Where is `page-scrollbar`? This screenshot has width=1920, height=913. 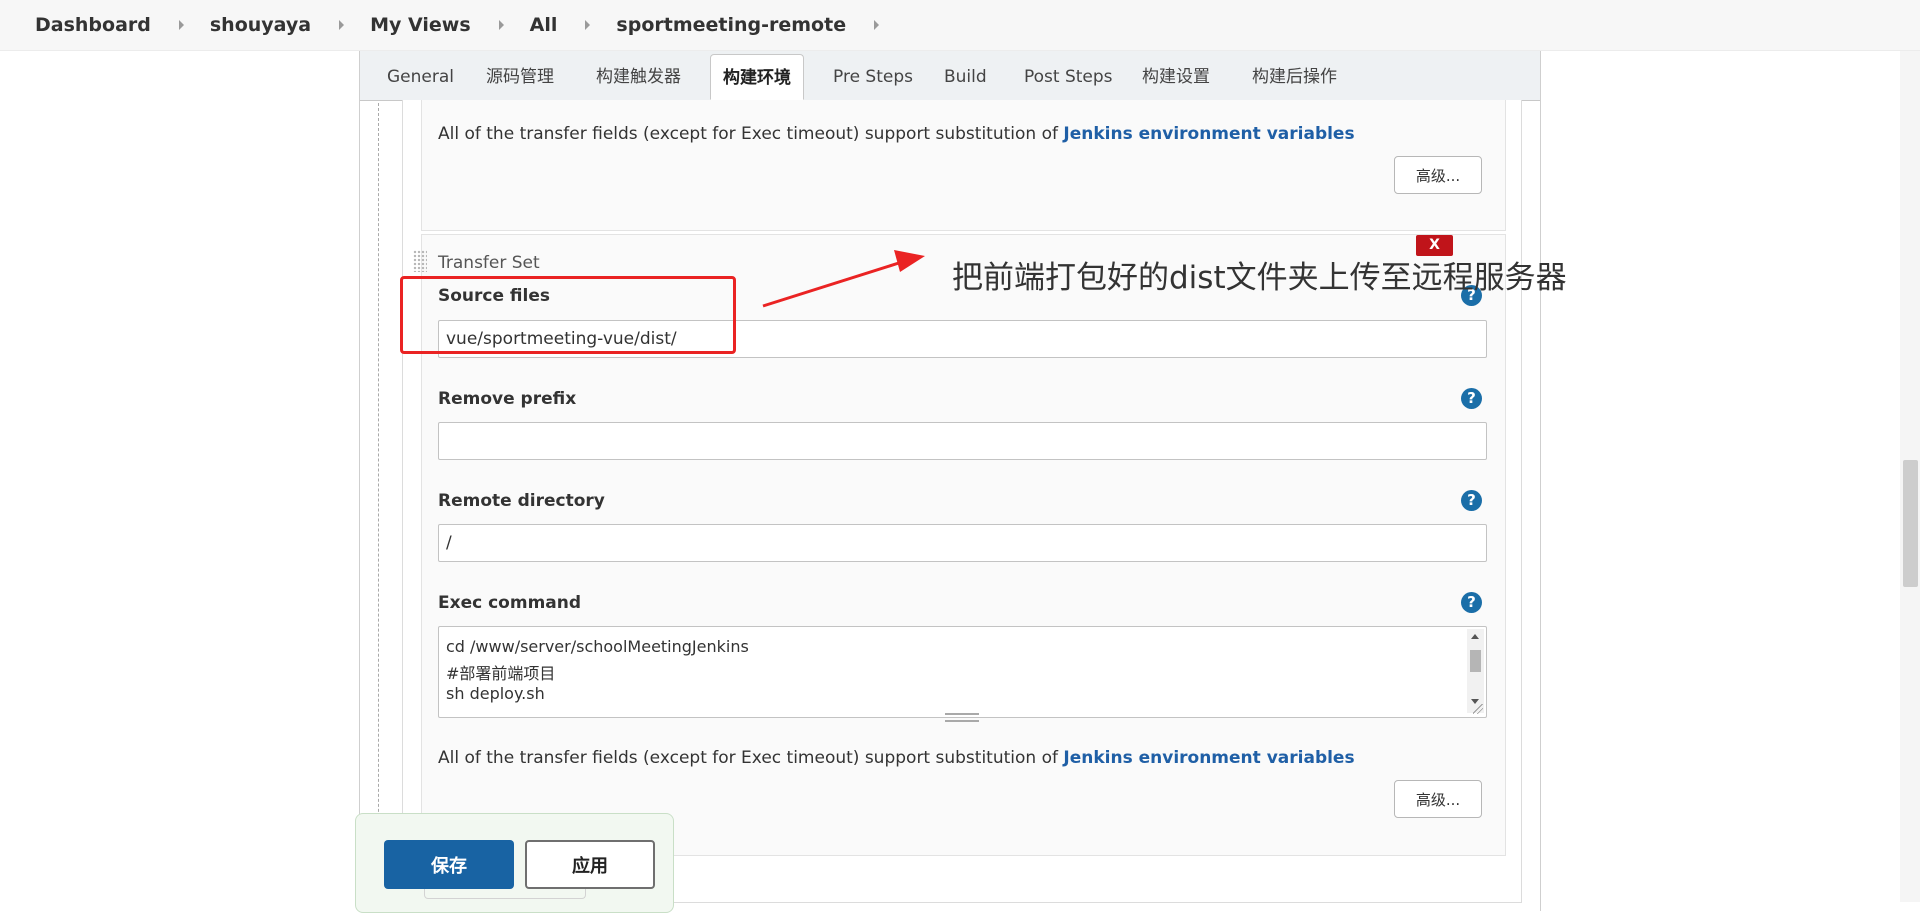 page-scrollbar is located at coordinates (1910, 476).